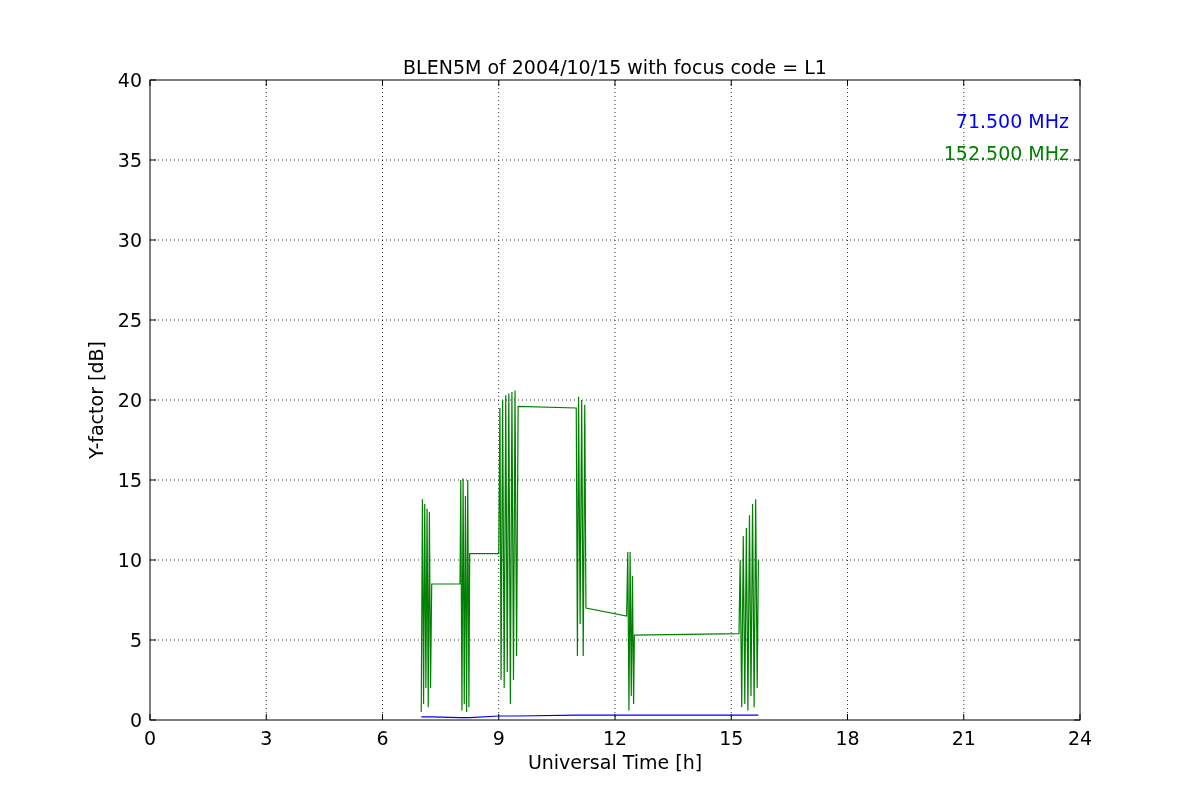  I want to click on y-tick-label: 0, so click(135, 720).